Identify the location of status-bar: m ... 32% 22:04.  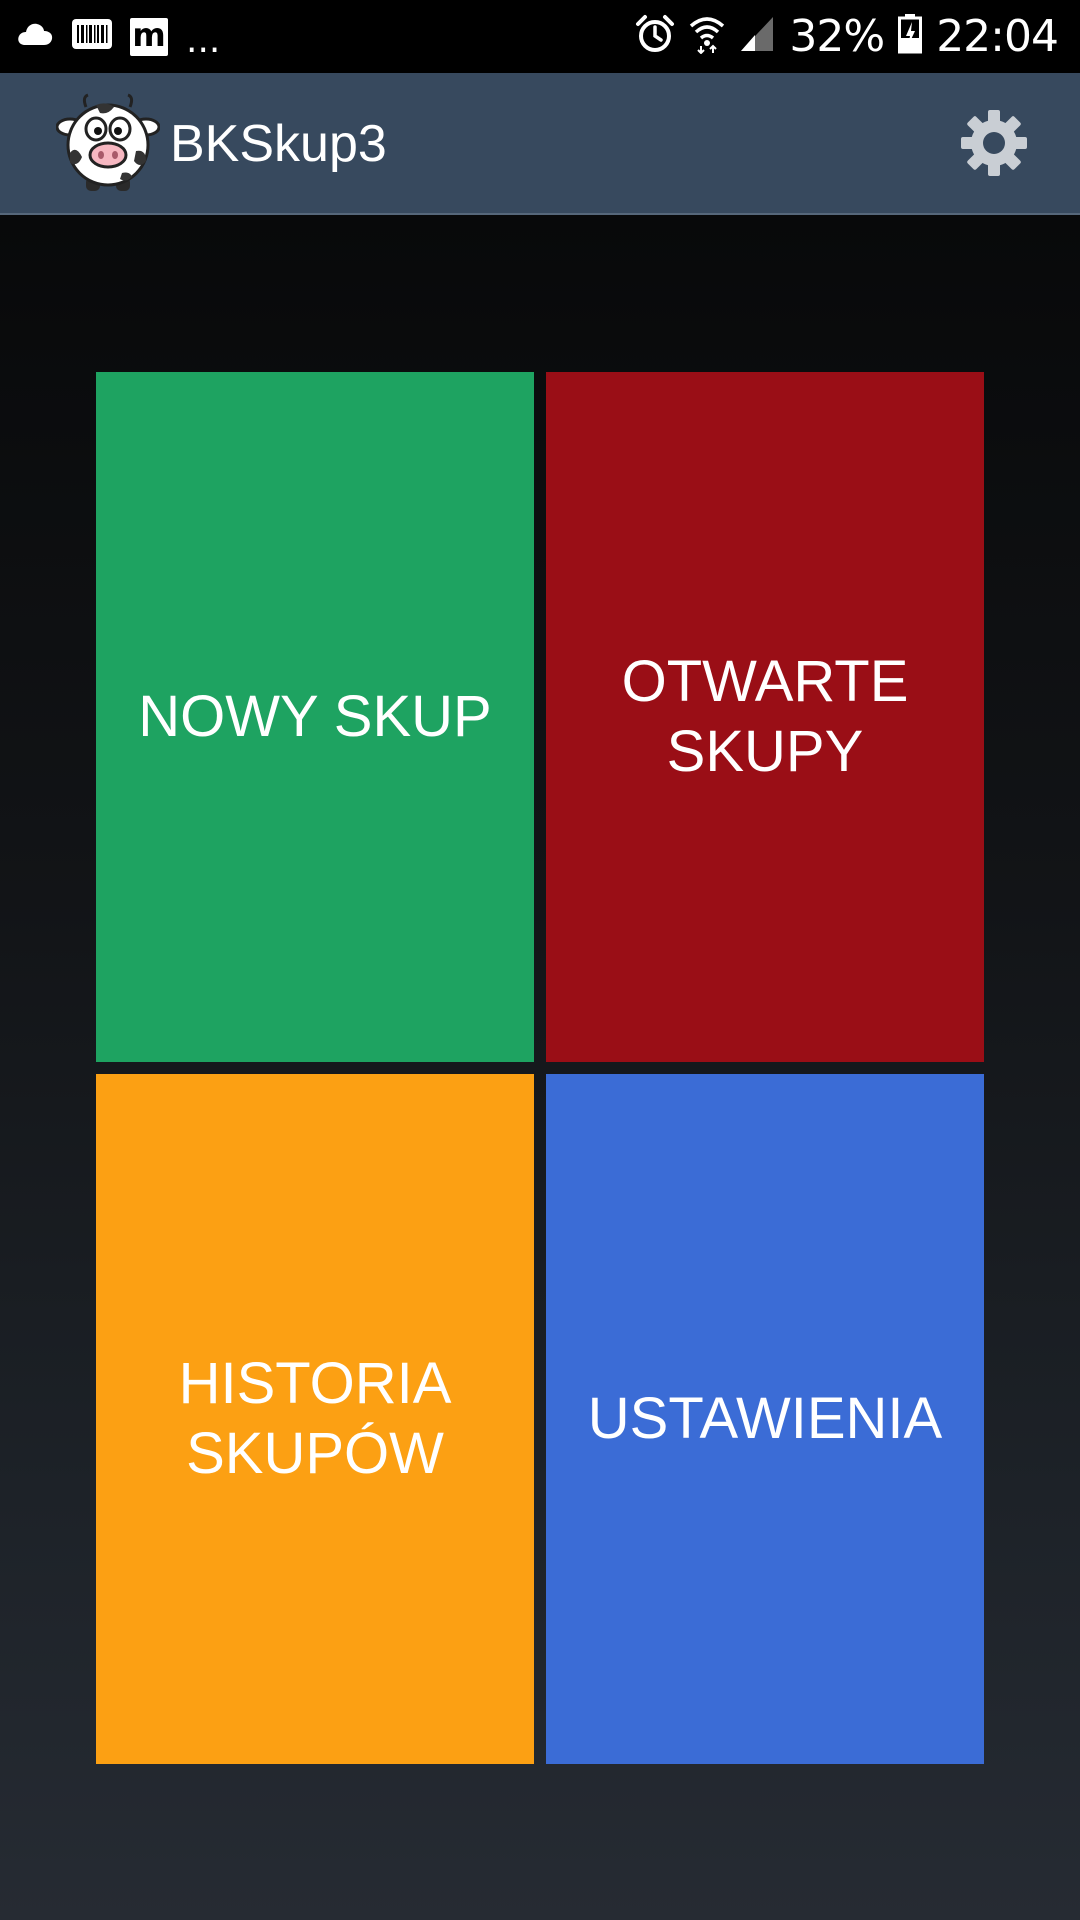
(540, 36).